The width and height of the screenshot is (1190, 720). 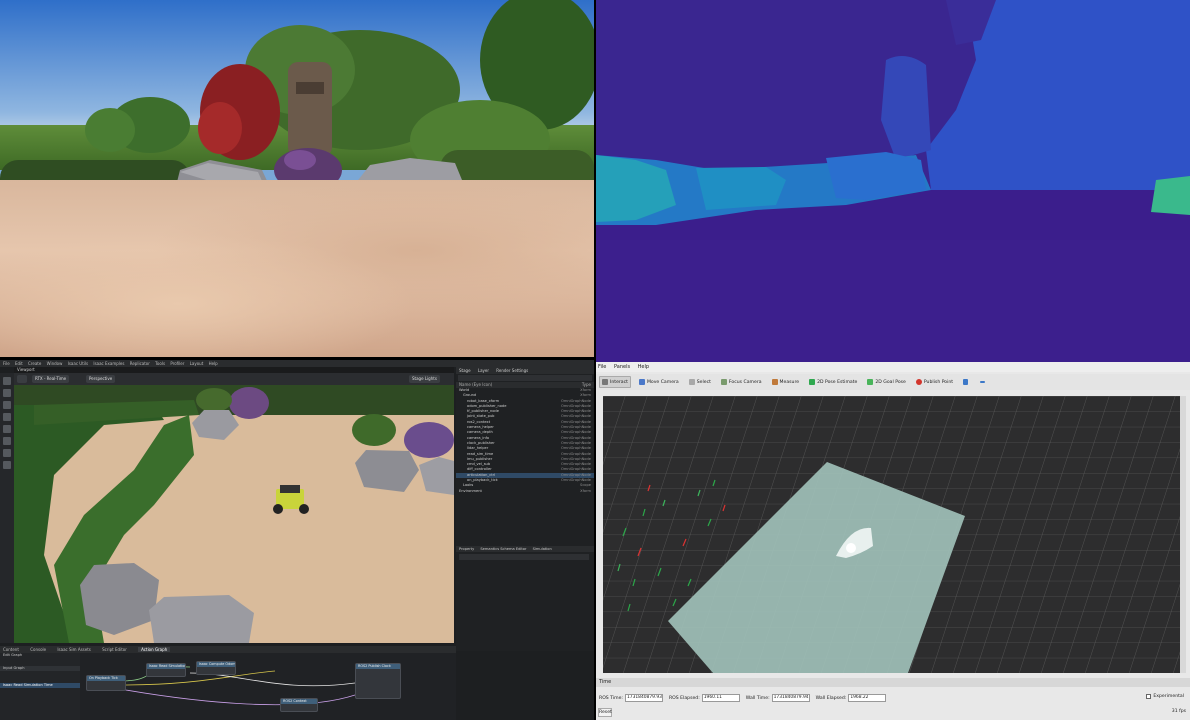 What do you see at coordinates (833, 382) in the screenshot?
I see `pose-estimate-tool-button: 2D Pose Estimate` at bounding box center [833, 382].